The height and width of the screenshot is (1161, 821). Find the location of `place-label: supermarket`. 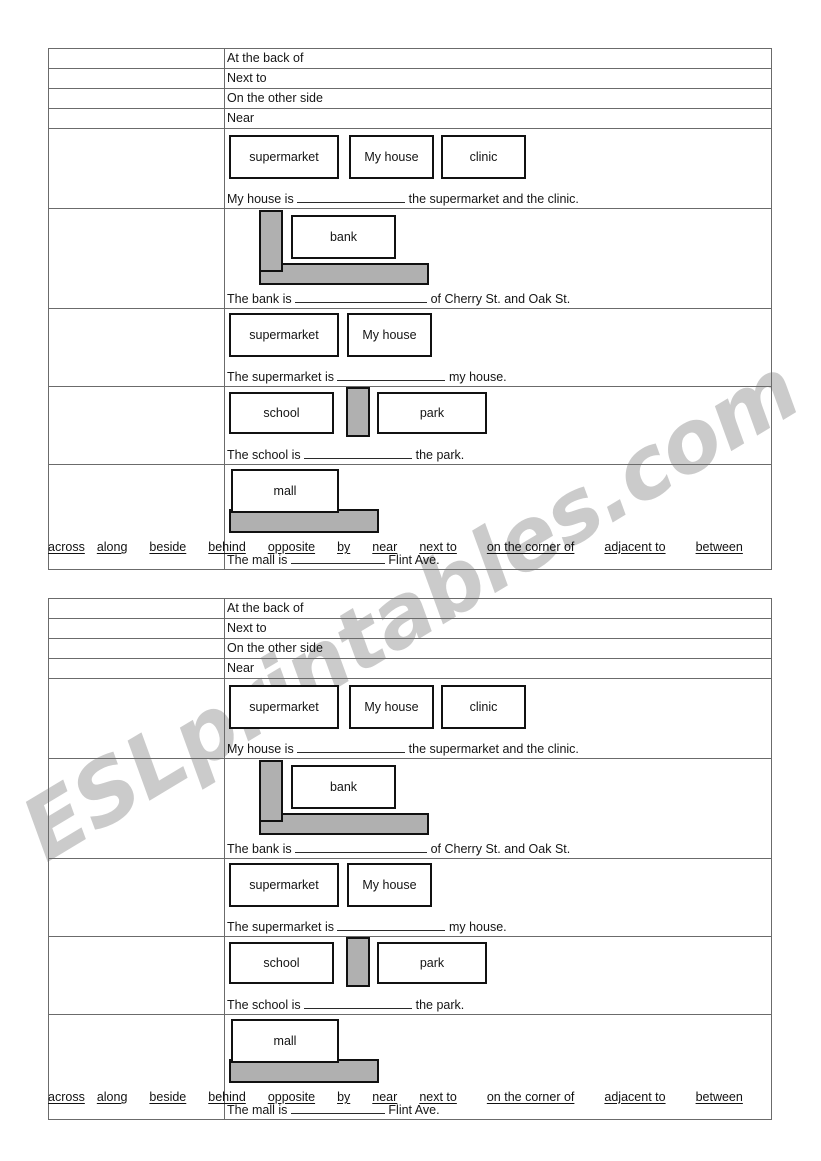

place-label: supermarket is located at coordinates (284, 157).